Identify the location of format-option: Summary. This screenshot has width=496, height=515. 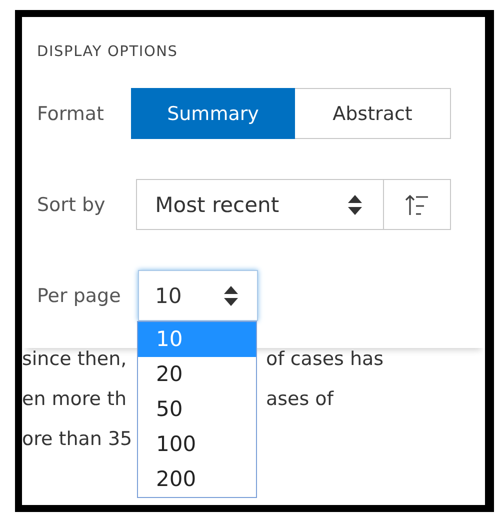
(213, 113).